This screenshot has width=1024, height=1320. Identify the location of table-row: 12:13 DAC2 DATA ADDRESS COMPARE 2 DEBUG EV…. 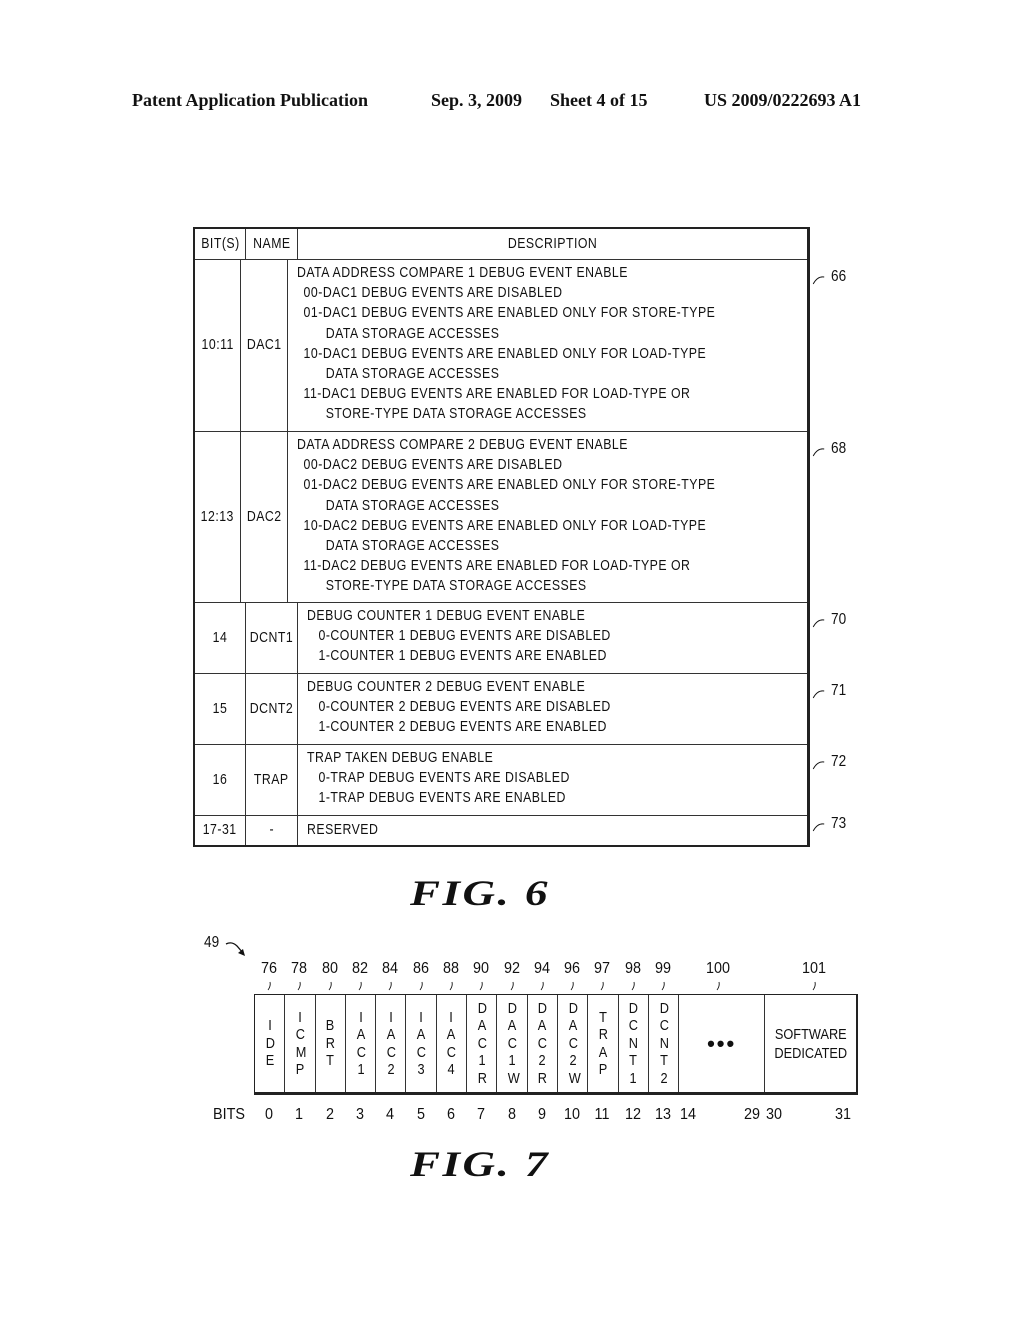
(501, 516).